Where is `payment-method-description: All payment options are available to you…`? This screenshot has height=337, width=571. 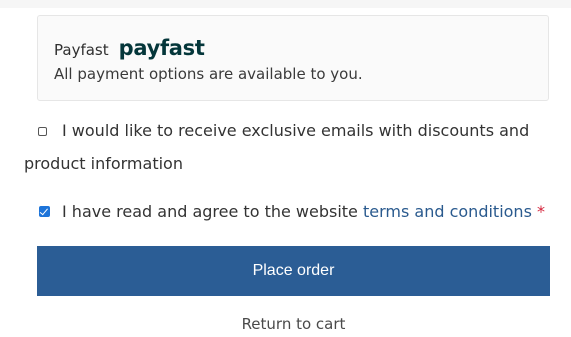
payment-method-description: All payment options are available to you… is located at coordinates (208, 74).